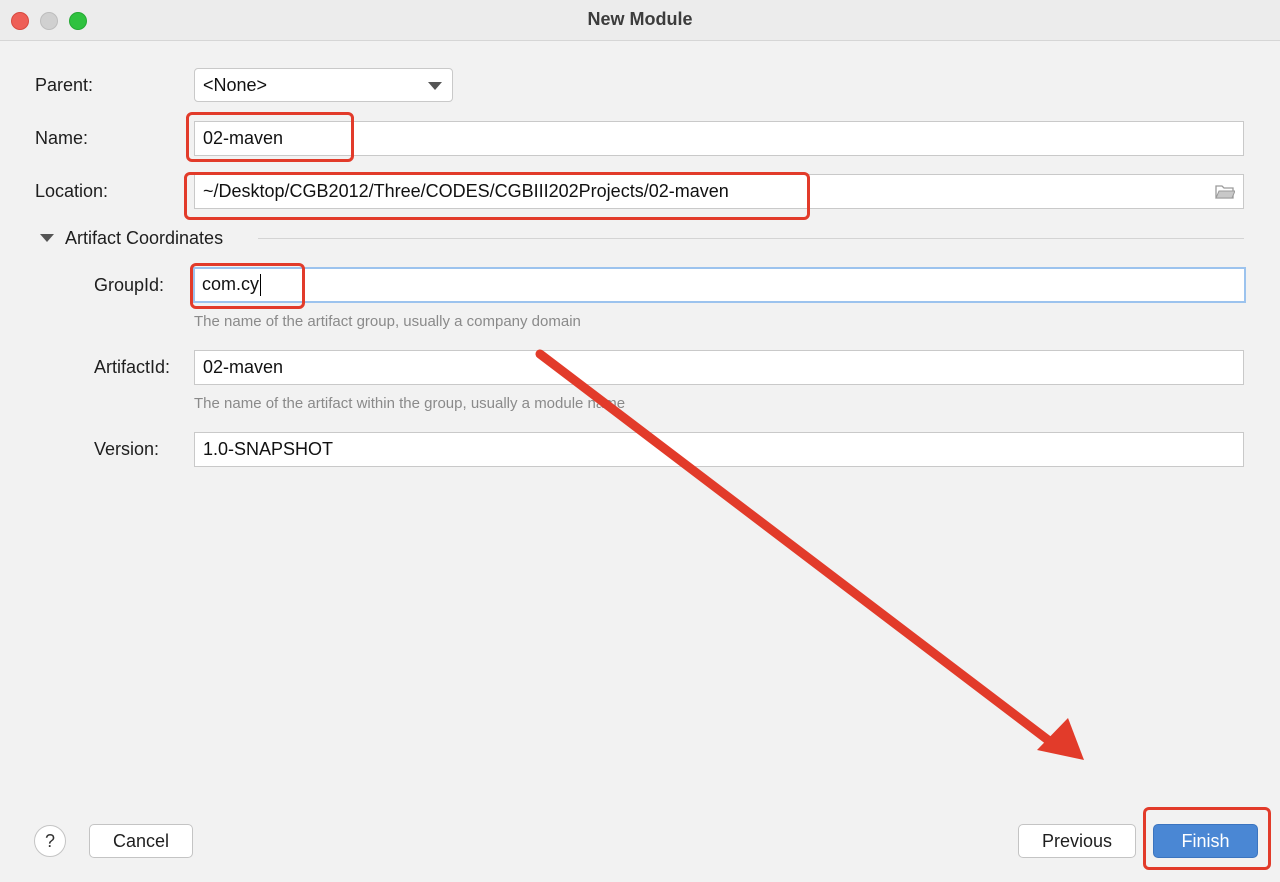  I want to click on text-cursor, so click(261, 285).